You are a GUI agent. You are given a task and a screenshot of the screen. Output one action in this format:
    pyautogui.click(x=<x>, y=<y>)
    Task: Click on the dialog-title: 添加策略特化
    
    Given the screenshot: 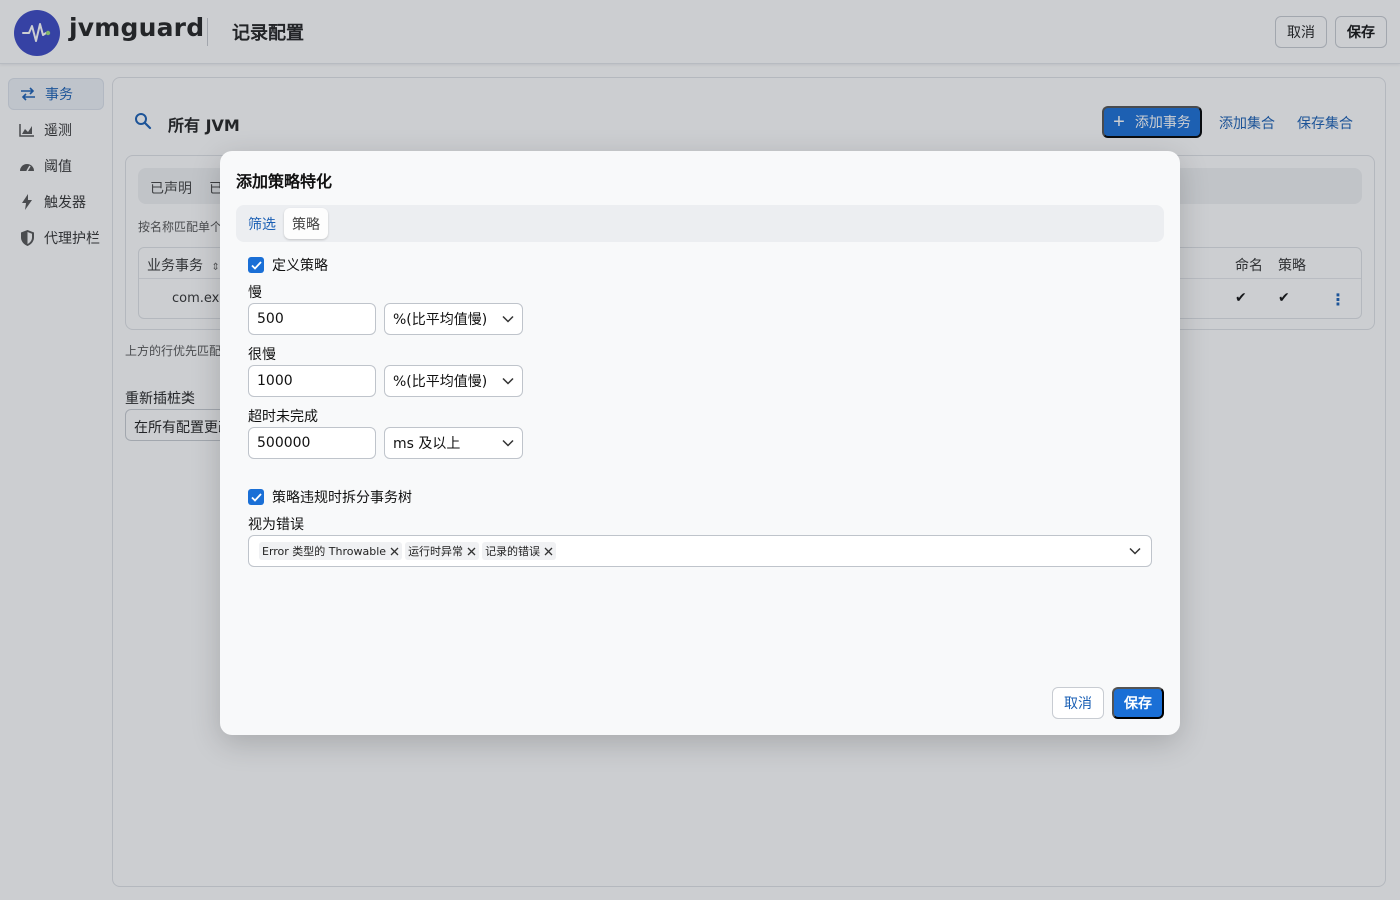 What is the action you would take?
    pyautogui.click(x=284, y=181)
    